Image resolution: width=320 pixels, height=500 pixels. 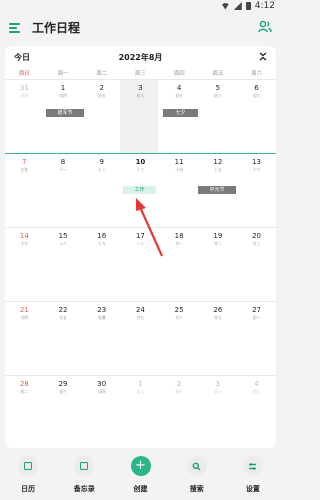 I want to click on nav-search-label: 搜索, so click(x=196, y=489).